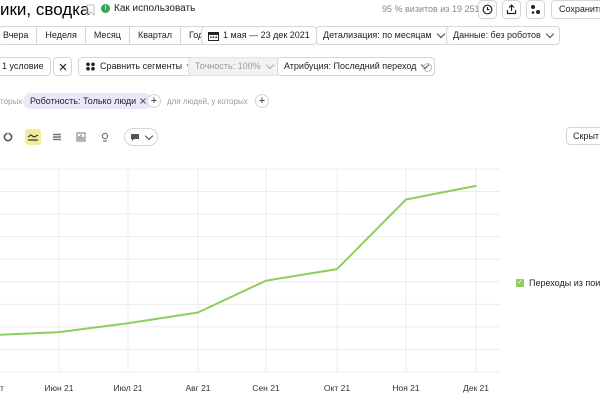 The image size is (600, 400). I want to click on chart-type-stacked, so click(57, 137).